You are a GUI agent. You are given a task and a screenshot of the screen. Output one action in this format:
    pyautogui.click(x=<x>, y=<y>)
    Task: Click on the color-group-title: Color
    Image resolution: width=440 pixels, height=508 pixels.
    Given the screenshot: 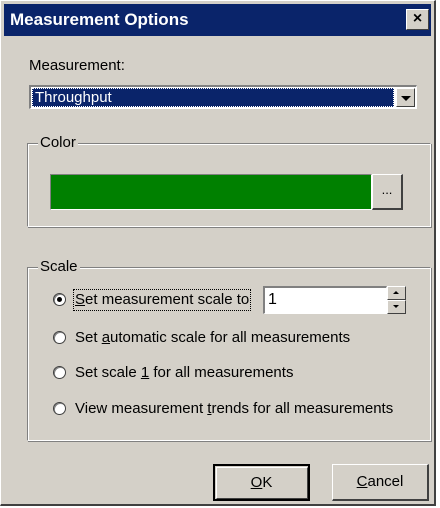 What is the action you would take?
    pyautogui.click(x=58, y=143)
    